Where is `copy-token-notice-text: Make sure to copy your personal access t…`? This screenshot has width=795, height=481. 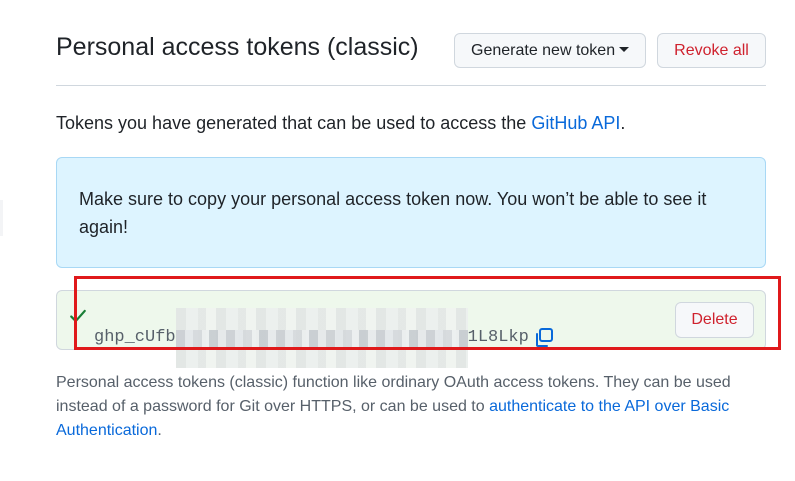 copy-token-notice-text: Make sure to copy your personal access t… is located at coordinates (393, 213).